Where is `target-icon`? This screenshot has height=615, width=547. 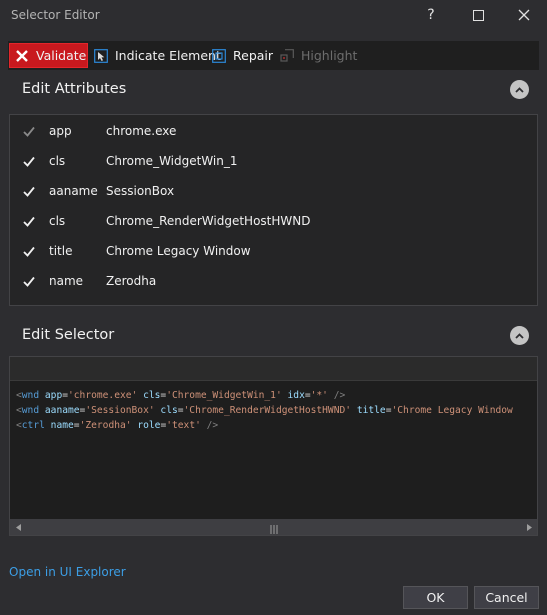 target-icon is located at coordinates (219, 55).